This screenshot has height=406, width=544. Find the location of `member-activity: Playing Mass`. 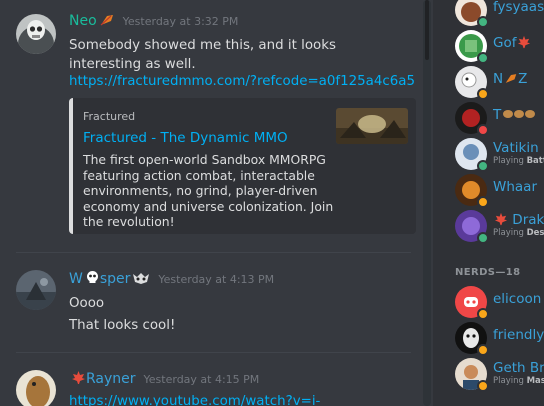

member-activity: Playing Mass is located at coordinates (518, 381).